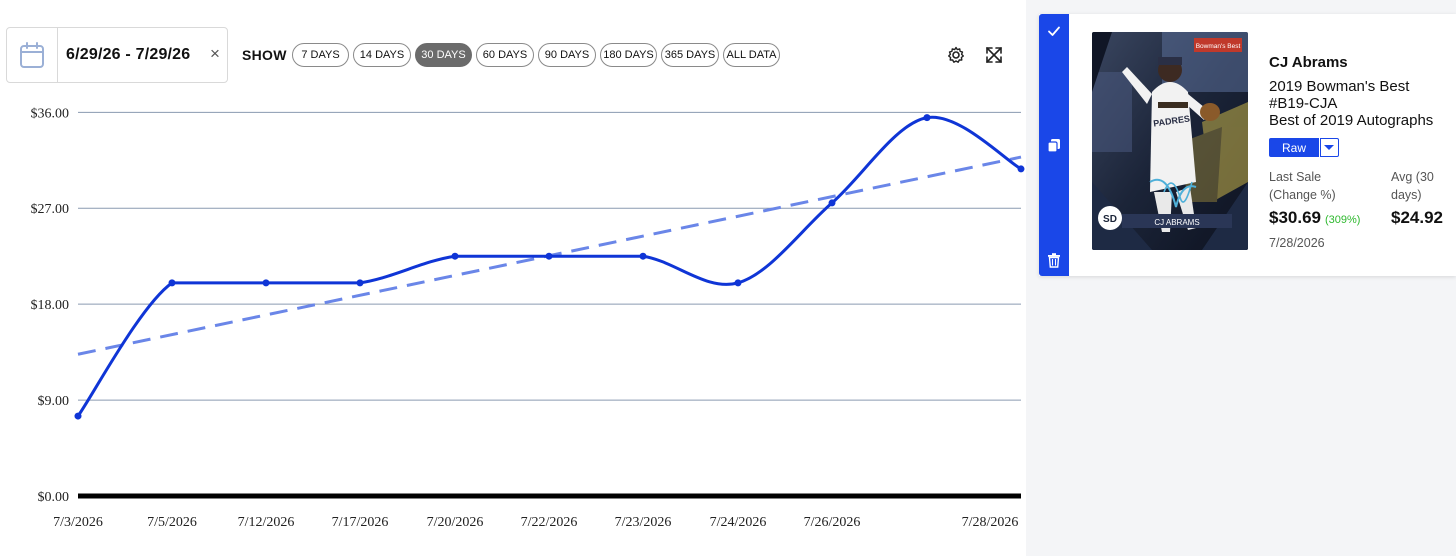 This screenshot has height=556, width=1456. I want to click on copy-icon, so click(1054, 145).